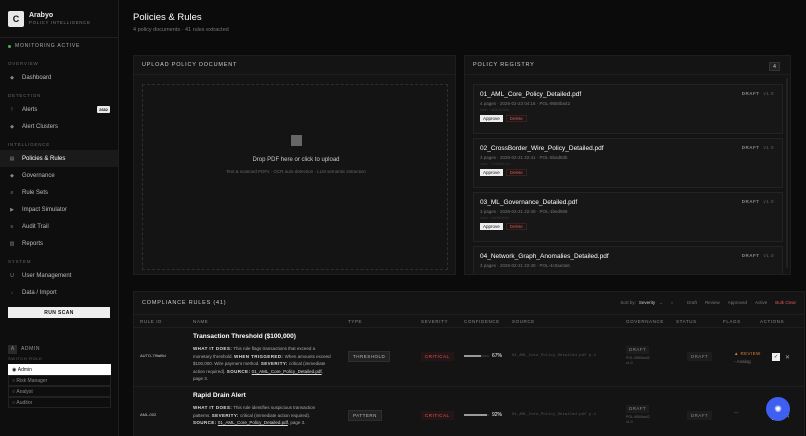 The height and width of the screenshot is (436, 806). Describe the element at coordinates (12, 175) in the screenshot. I see `governance-icon: ◆` at that location.